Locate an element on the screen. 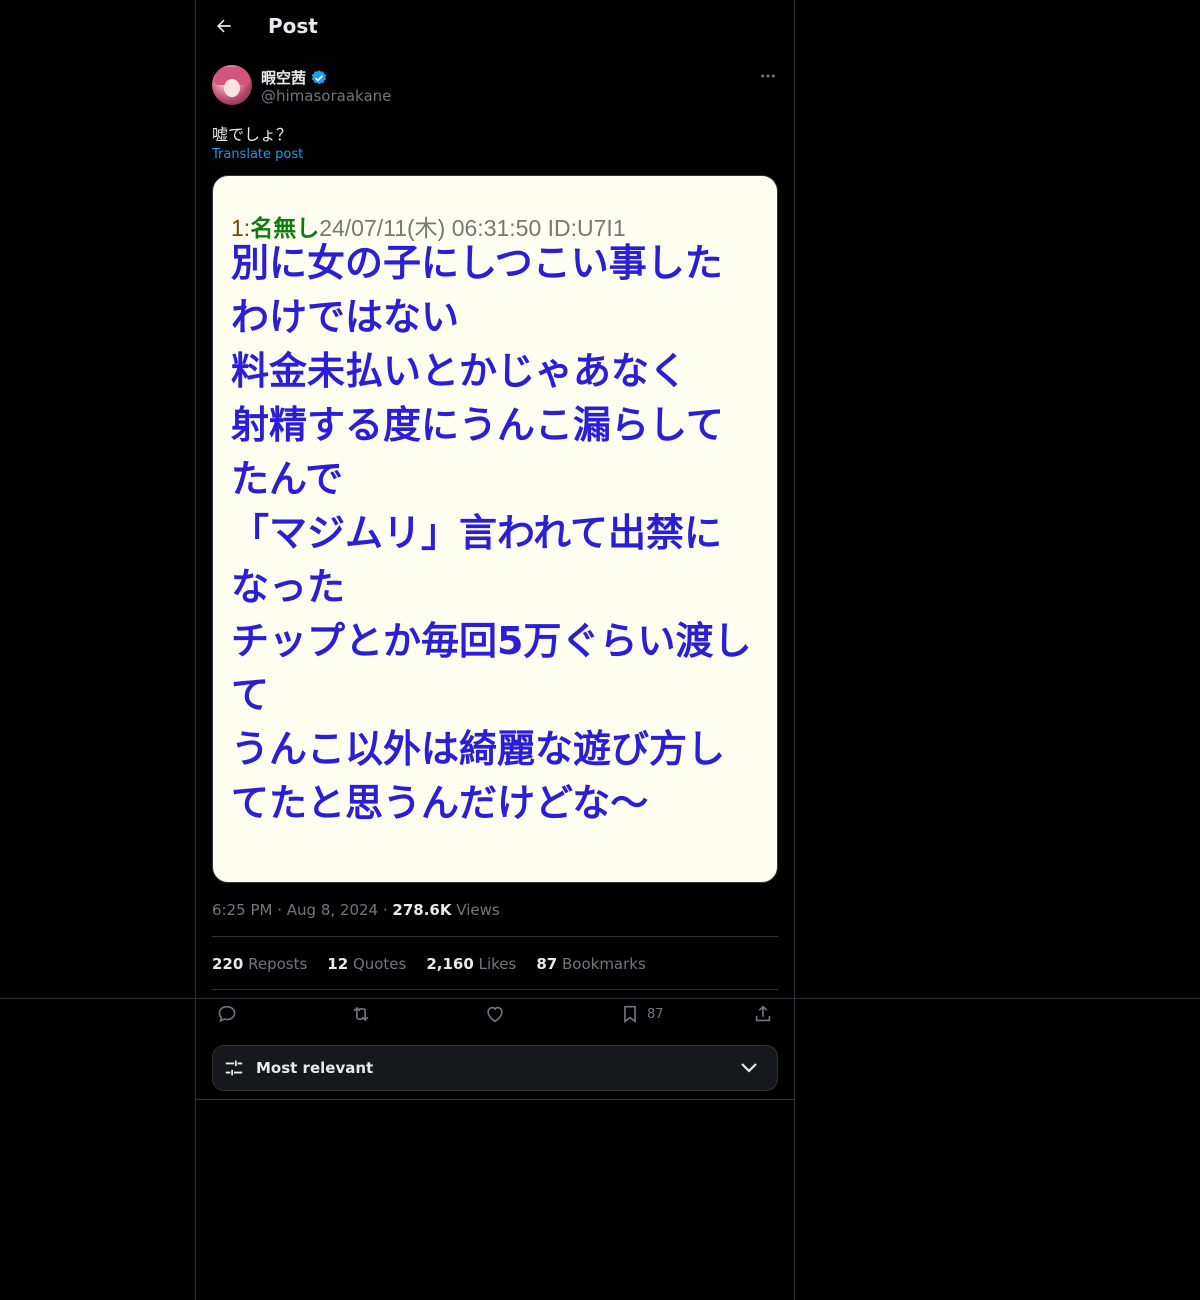  share-button is located at coordinates (763, 1014).